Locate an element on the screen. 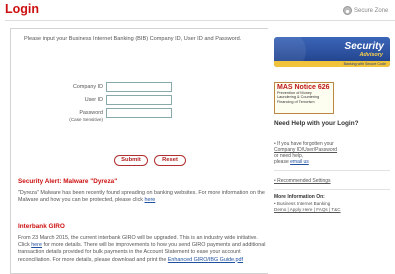  security-alert-link: here is located at coordinates (149, 200).